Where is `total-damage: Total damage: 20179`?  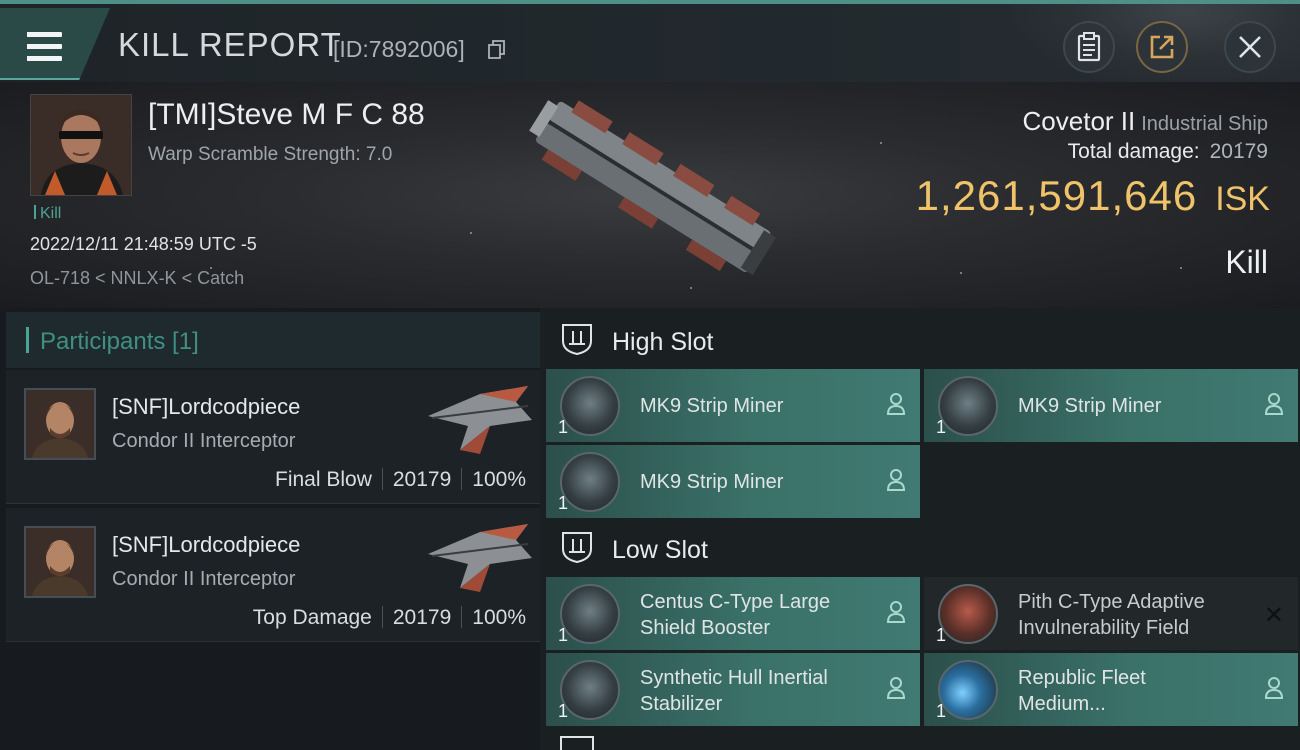 total-damage: Total damage: 20179 is located at coordinates (1168, 152).